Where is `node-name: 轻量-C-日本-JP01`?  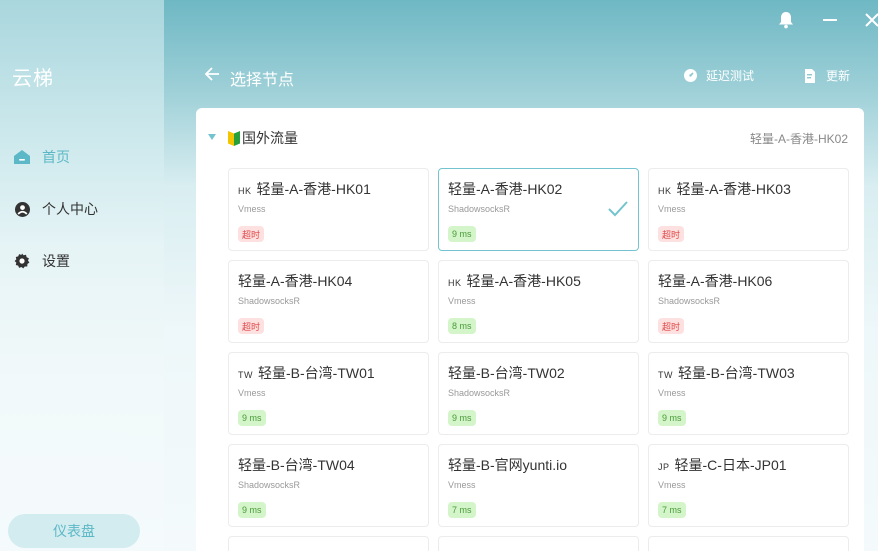 node-name: 轻量-C-日本-JP01 is located at coordinates (730, 465).